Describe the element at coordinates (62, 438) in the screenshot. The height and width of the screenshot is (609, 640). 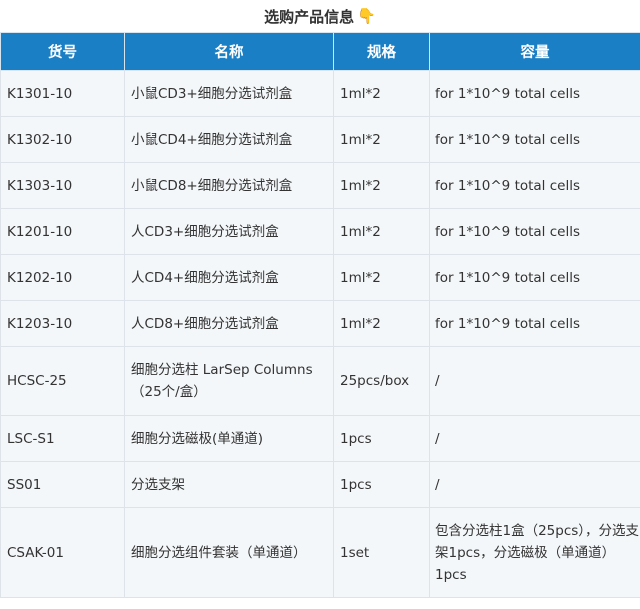
I see `cell-sku: LSC-S1` at that location.